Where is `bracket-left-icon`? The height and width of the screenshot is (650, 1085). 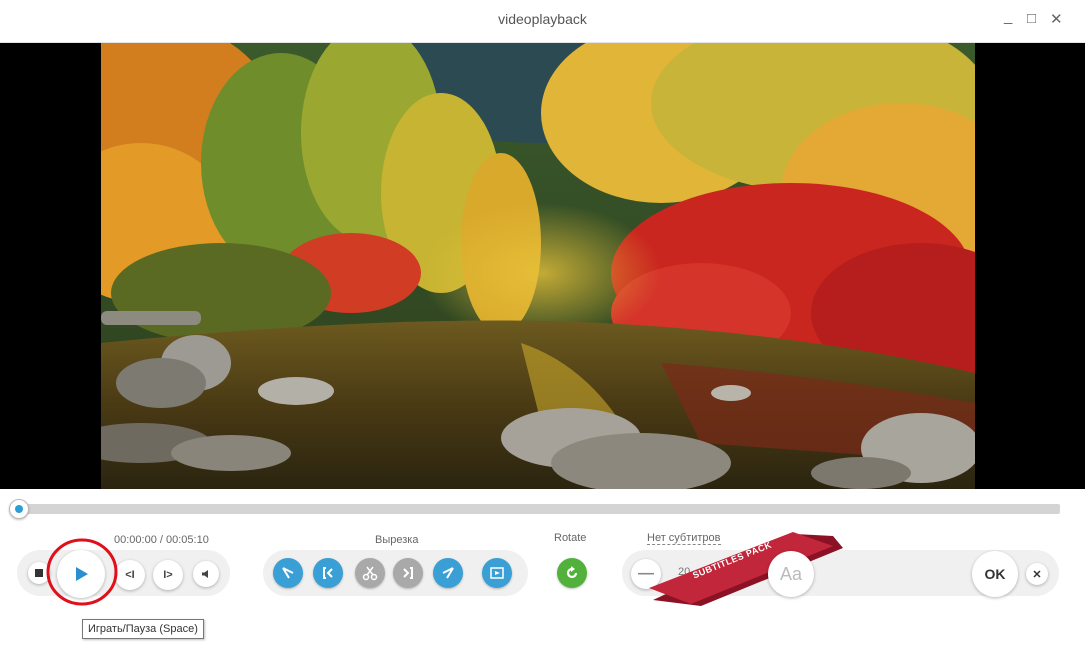
bracket-left-icon is located at coordinates (328, 573).